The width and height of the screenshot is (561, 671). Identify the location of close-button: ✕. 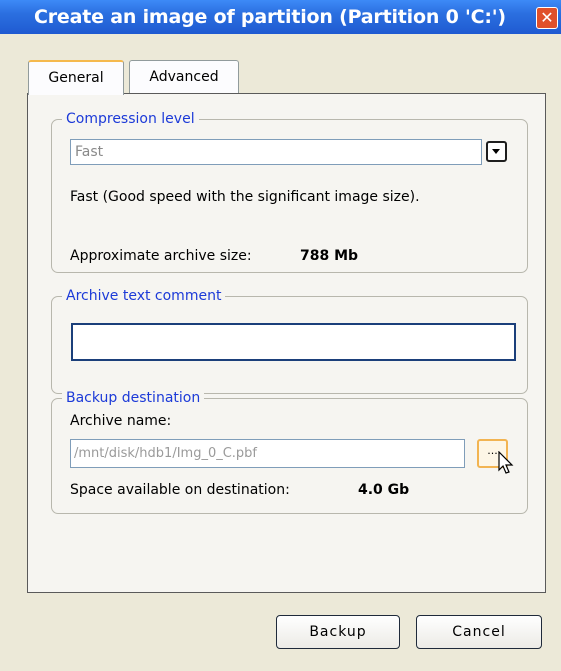
(547, 18).